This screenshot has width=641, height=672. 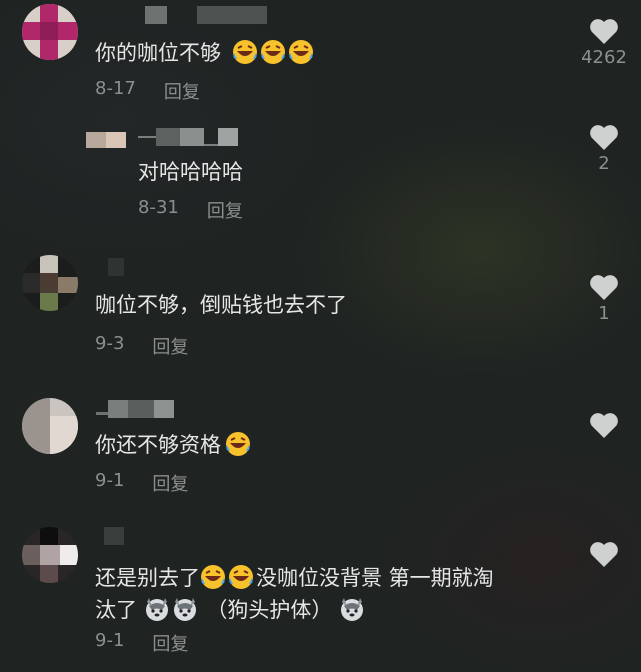 I want to click on comment-meta: 8-31 回复, so click(x=190, y=210).